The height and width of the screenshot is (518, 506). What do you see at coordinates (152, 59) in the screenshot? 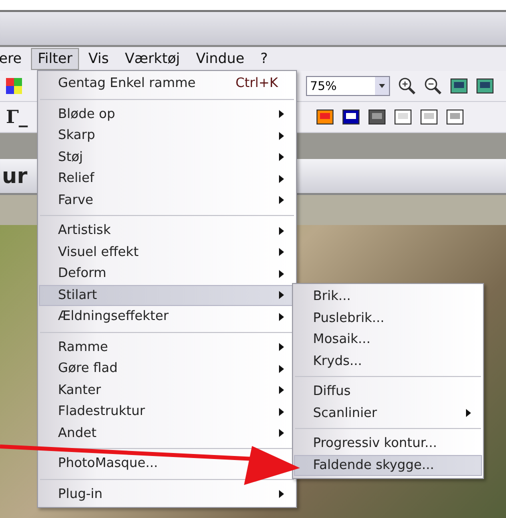
I see `menu-title: Værktøj` at bounding box center [152, 59].